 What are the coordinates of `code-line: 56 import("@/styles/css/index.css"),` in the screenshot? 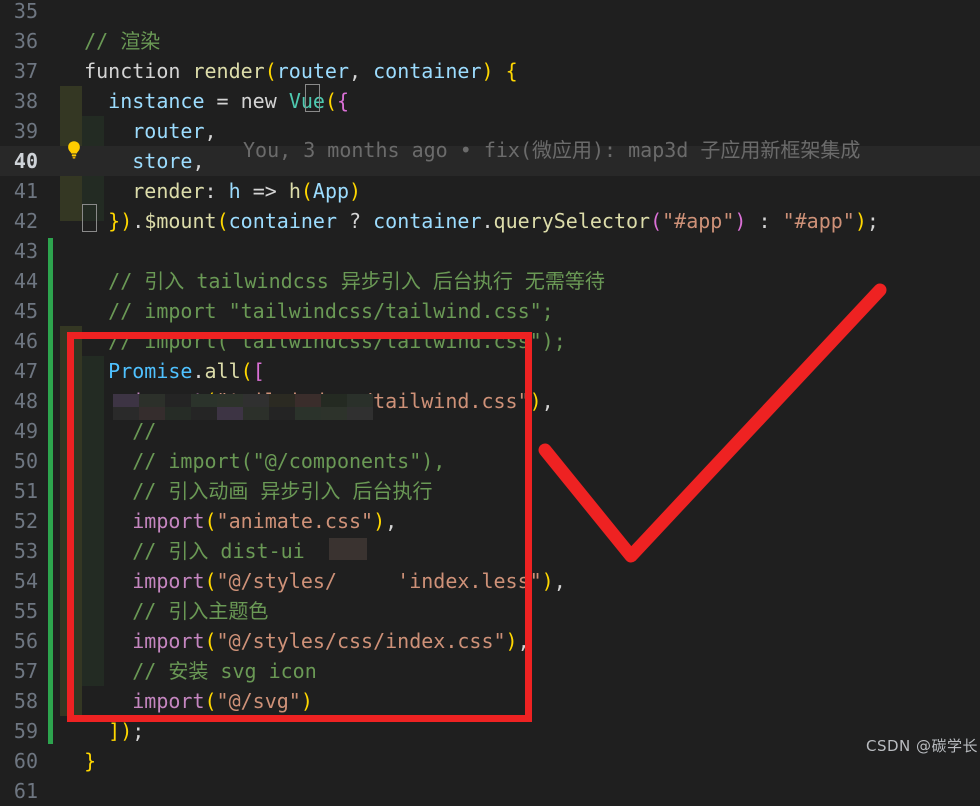 It's located at (490, 641).